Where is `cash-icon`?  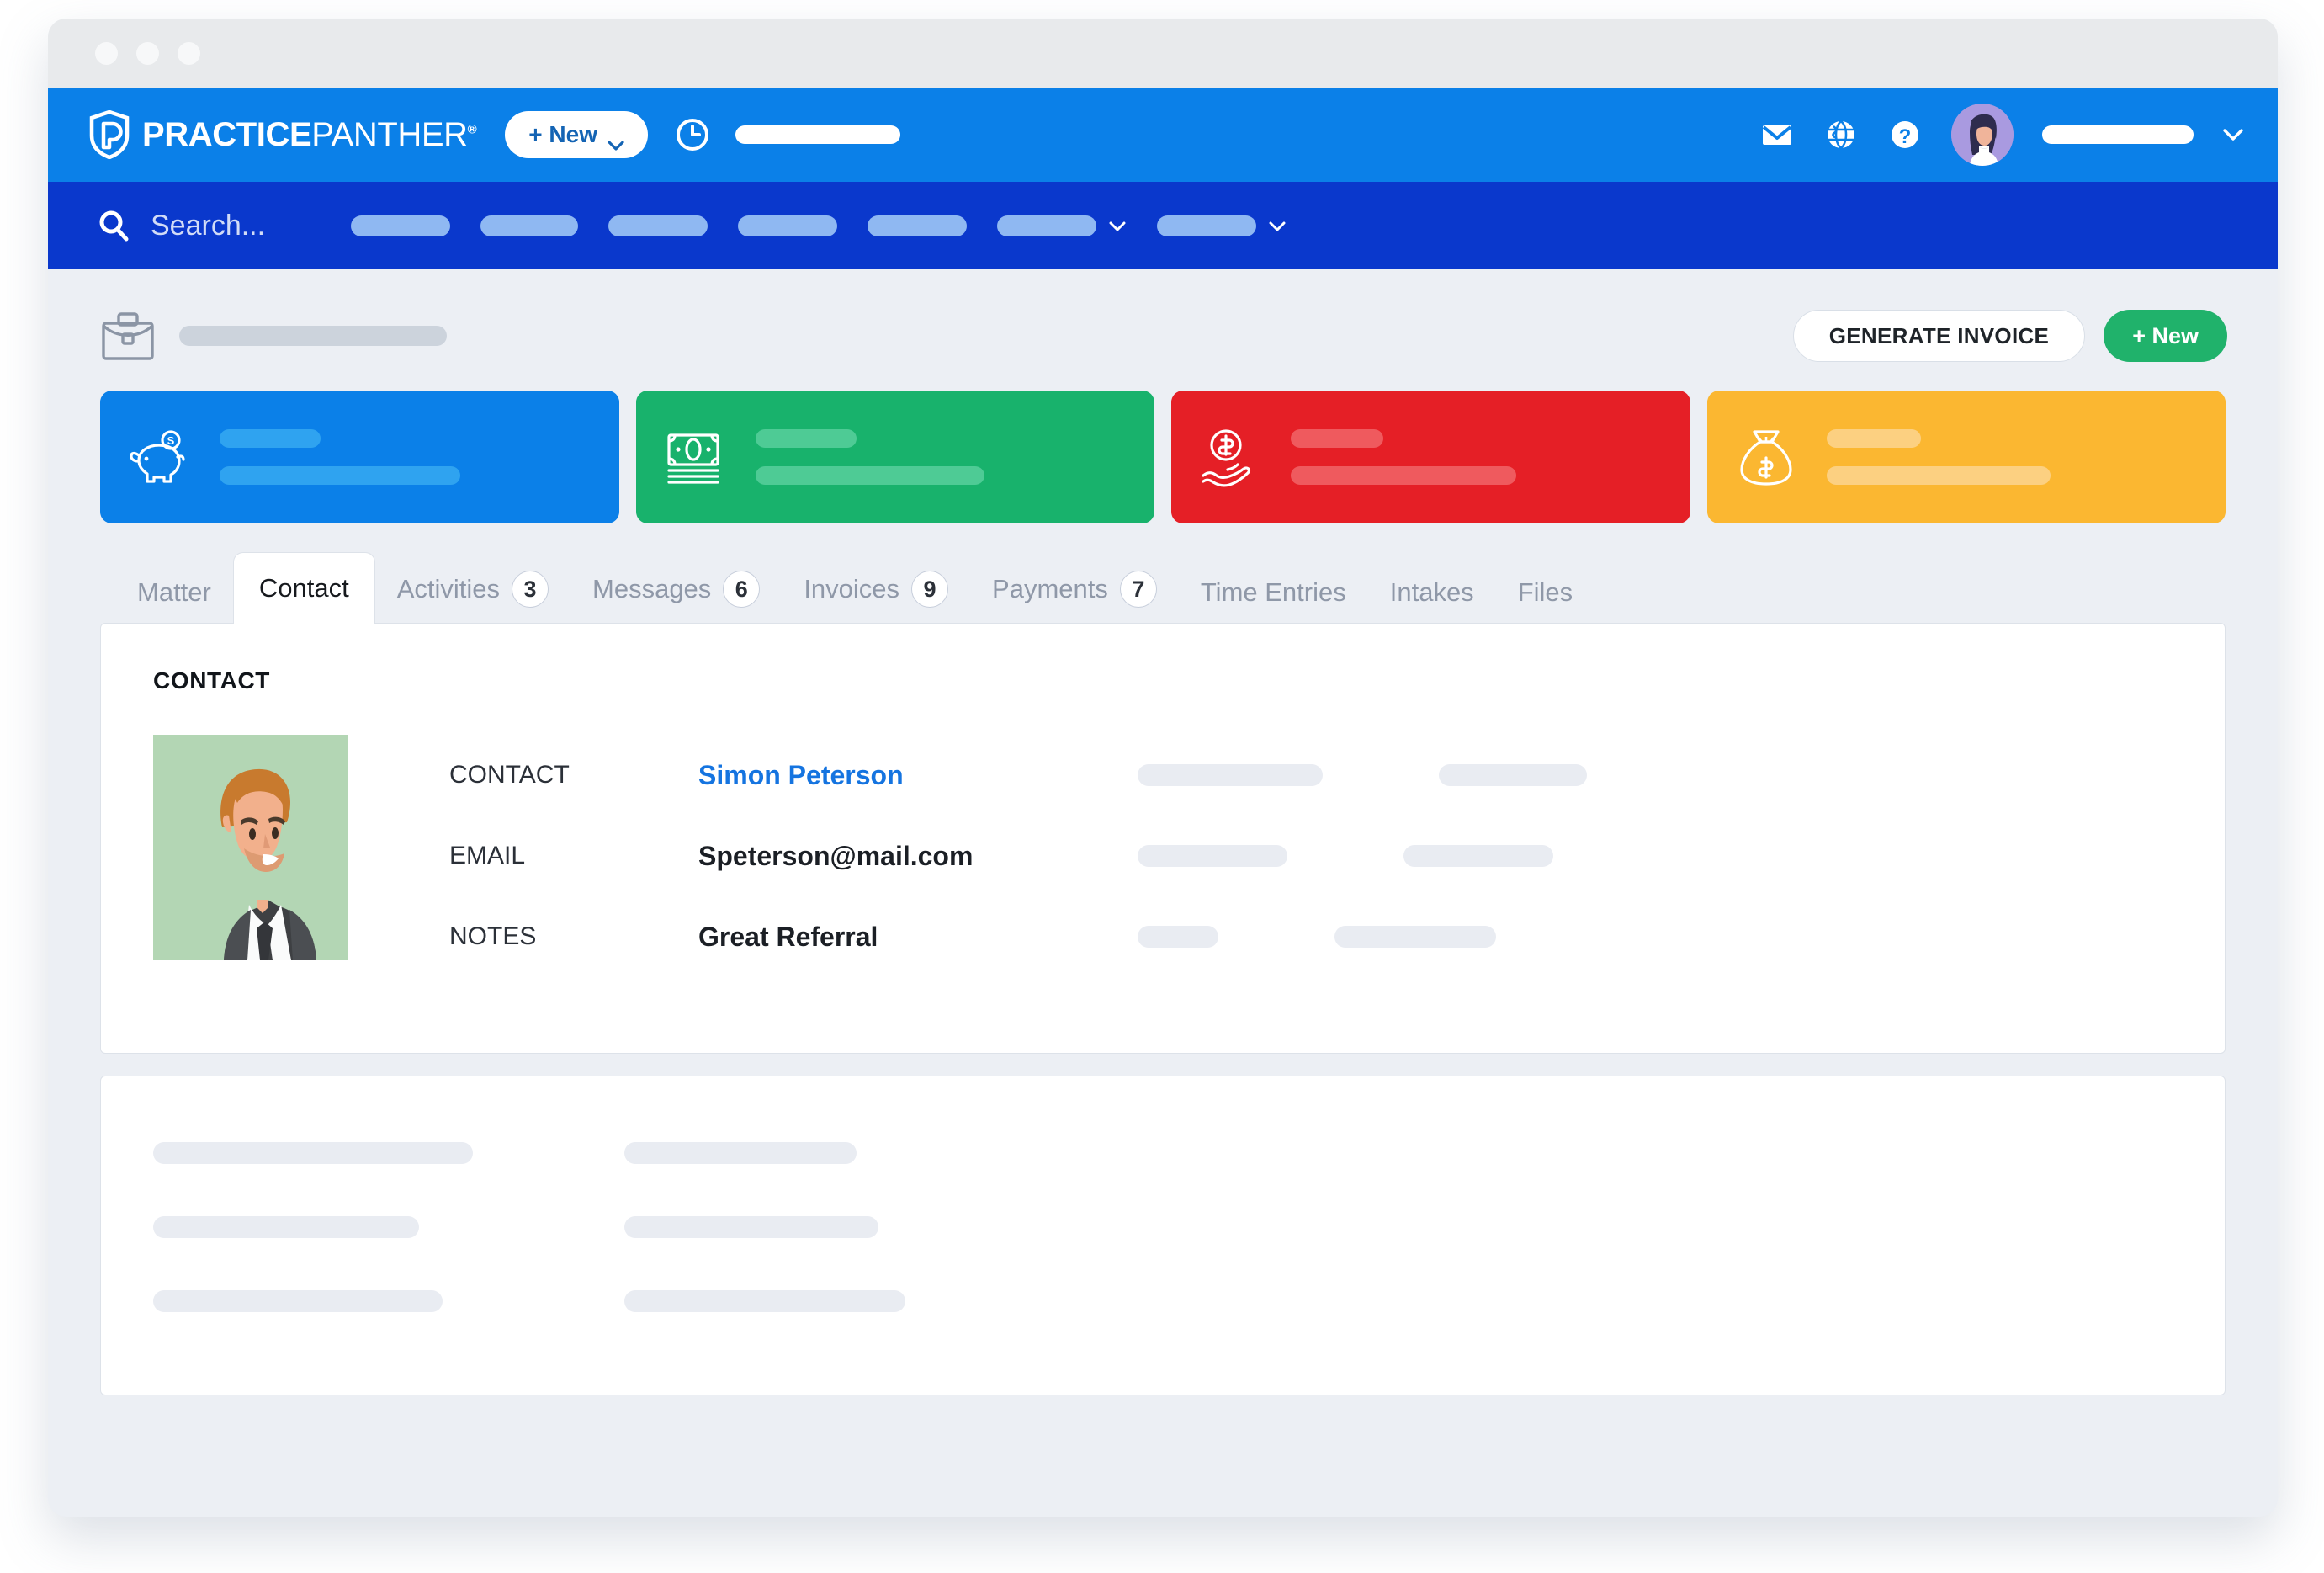
cash-icon is located at coordinates (695, 457).